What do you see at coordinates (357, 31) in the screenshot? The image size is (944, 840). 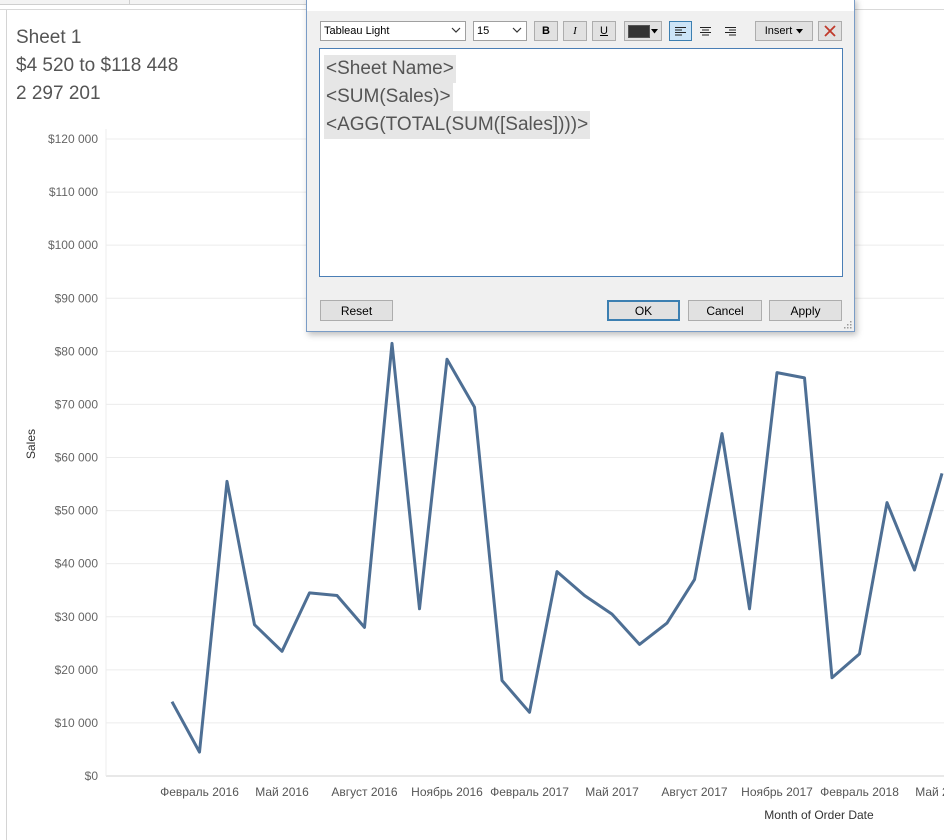 I see `font-family-value: Tableau Light` at bounding box center [357, 31].